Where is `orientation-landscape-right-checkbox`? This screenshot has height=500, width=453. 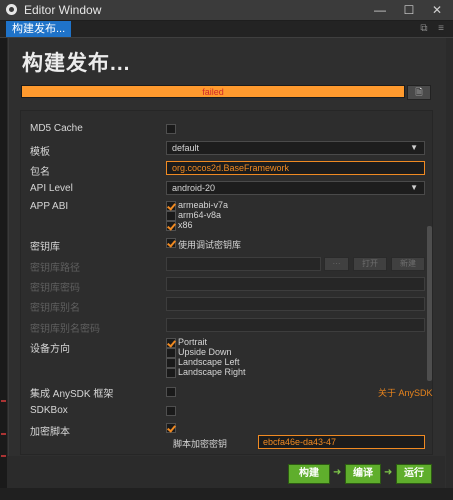 orientation-landscape-right-checkbox is located at coordinates (171, 373).